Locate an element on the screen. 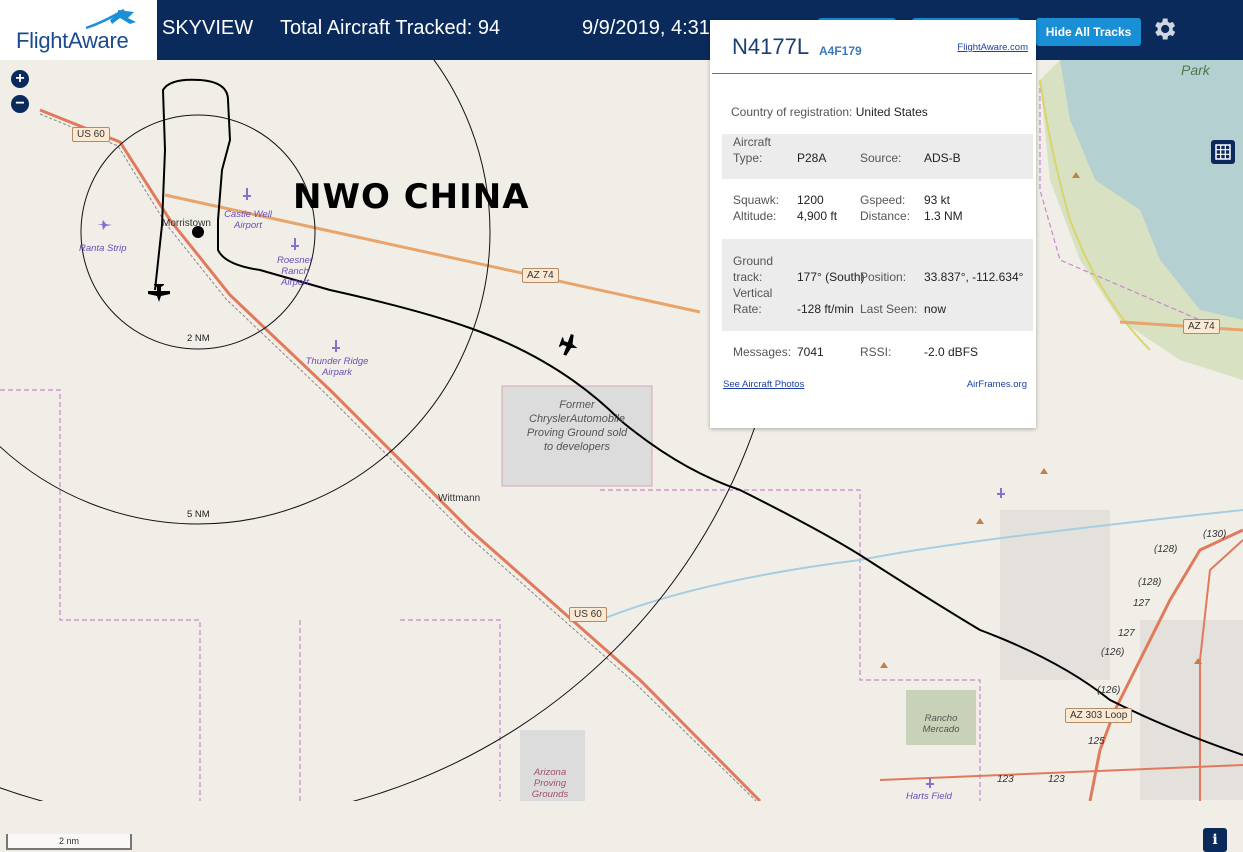 This screenshot has width=1243, height=852. squawk-label: Squawk: is located at coordinates (756, 200).